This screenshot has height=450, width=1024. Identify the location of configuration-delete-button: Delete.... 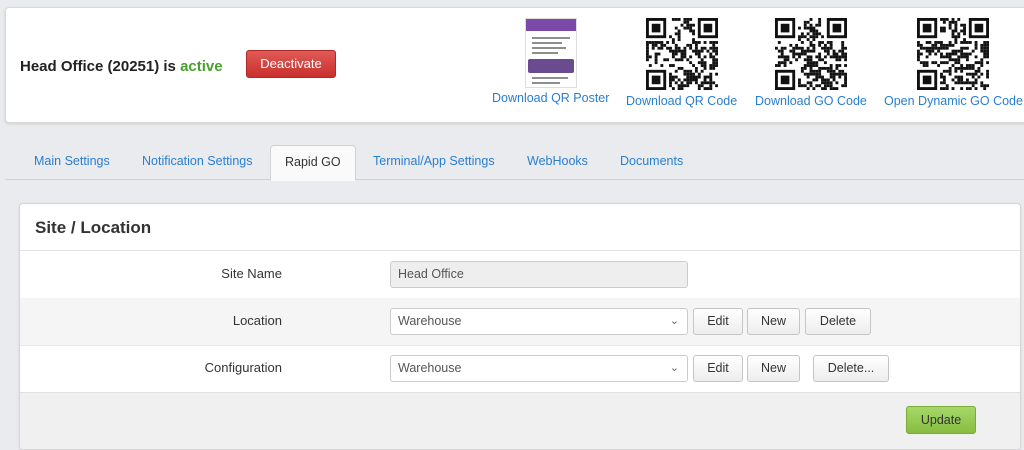
(851, 368).